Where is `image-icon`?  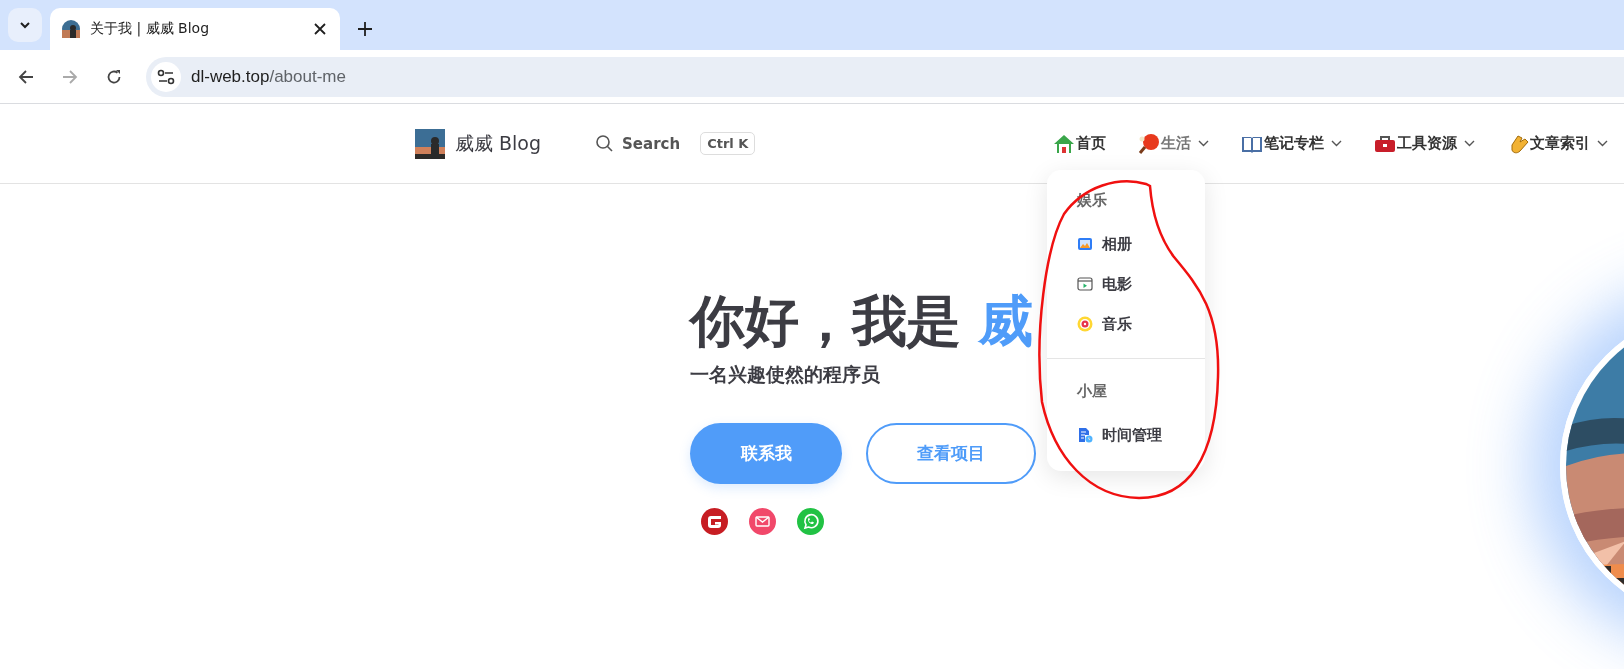
image-icon is located at coordinates (1085, 244).